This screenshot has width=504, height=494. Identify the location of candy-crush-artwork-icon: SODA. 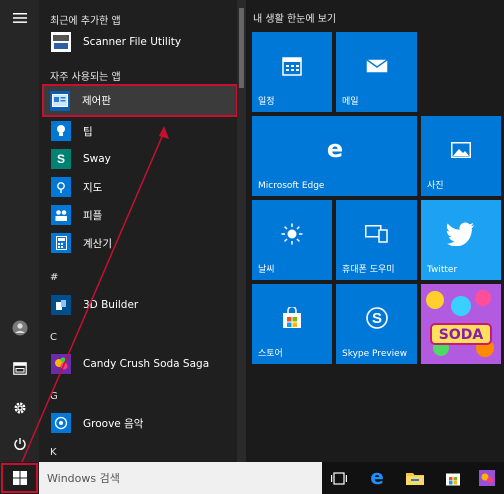
(461, 324).